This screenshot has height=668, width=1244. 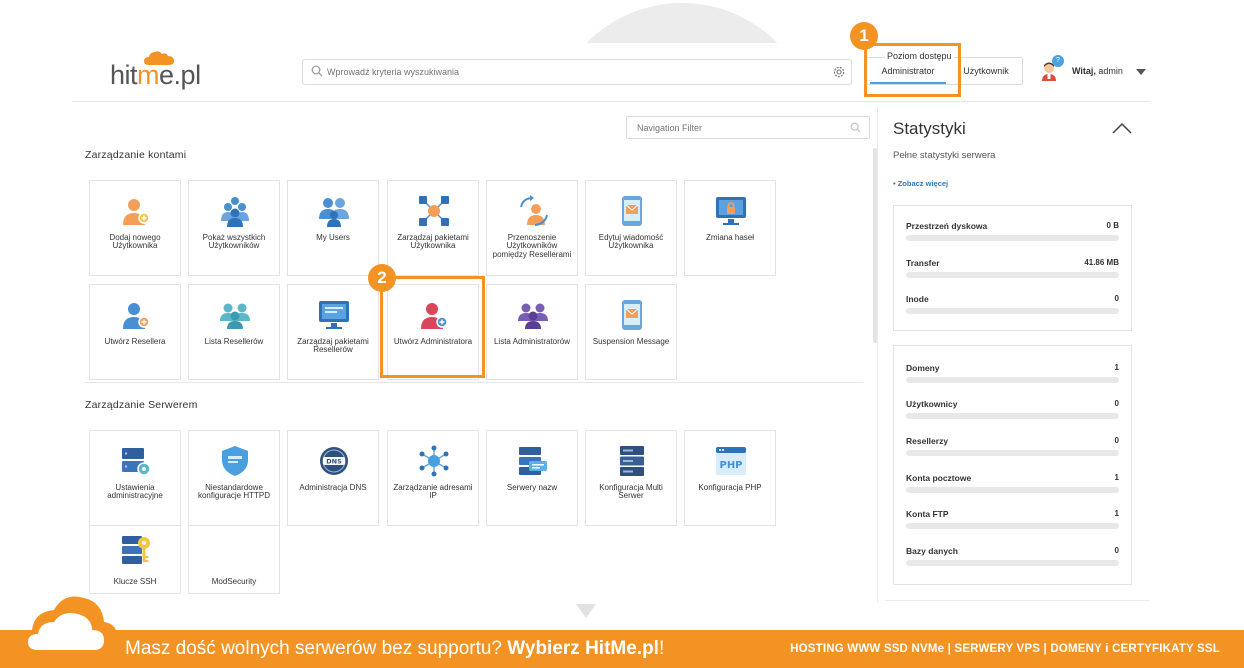 What do you see at coordinates (234, 341) in the screenshot?
I see `tile-label: Lista Resellerów` at bounding box center [234, 341].